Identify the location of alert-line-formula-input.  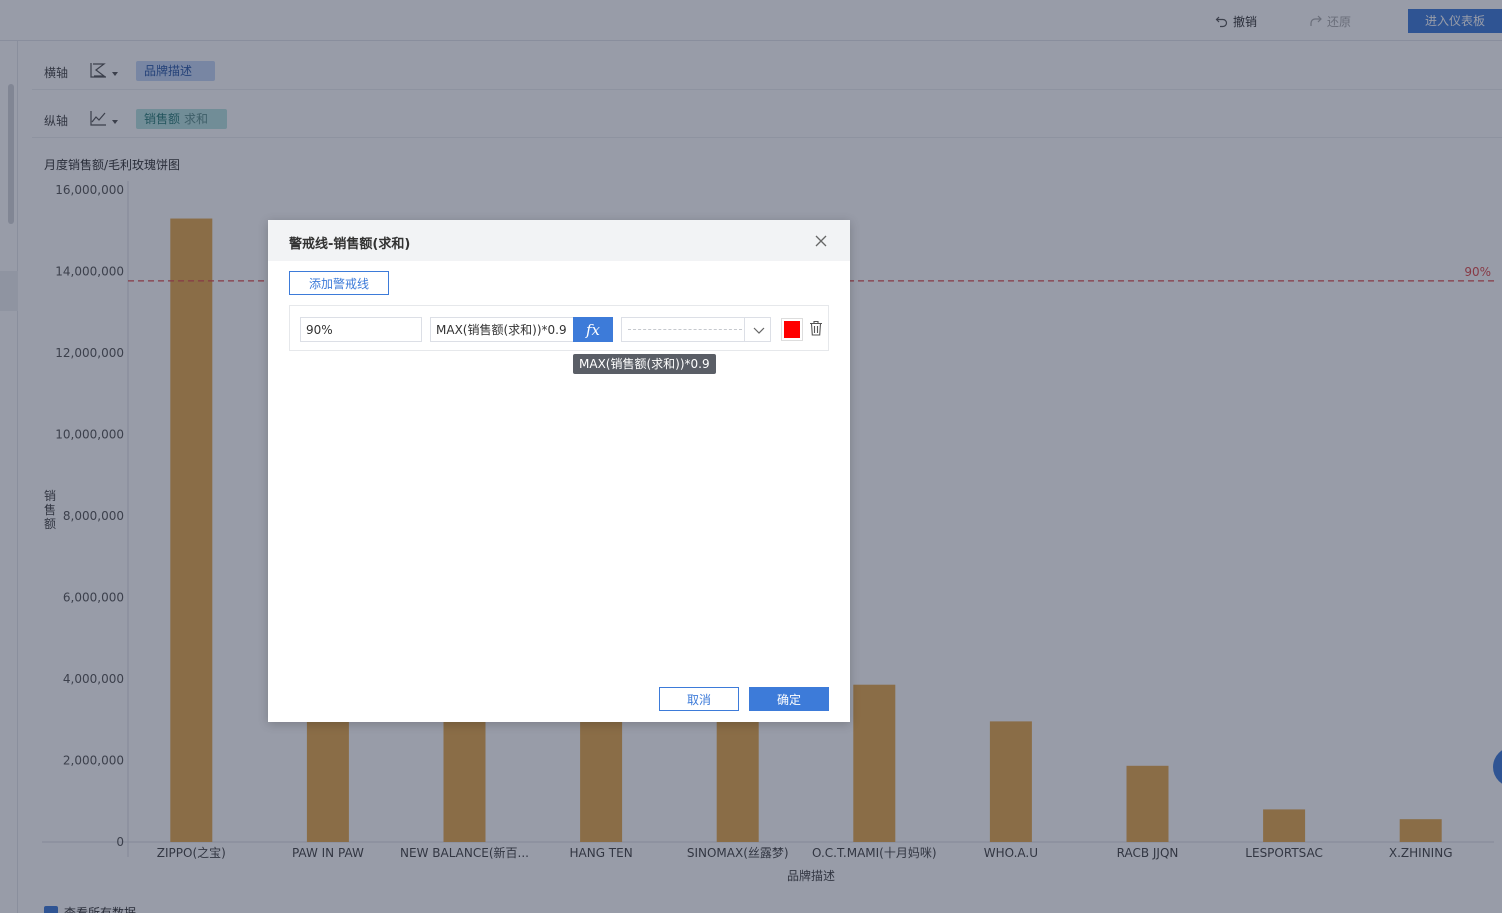
(501, 329).